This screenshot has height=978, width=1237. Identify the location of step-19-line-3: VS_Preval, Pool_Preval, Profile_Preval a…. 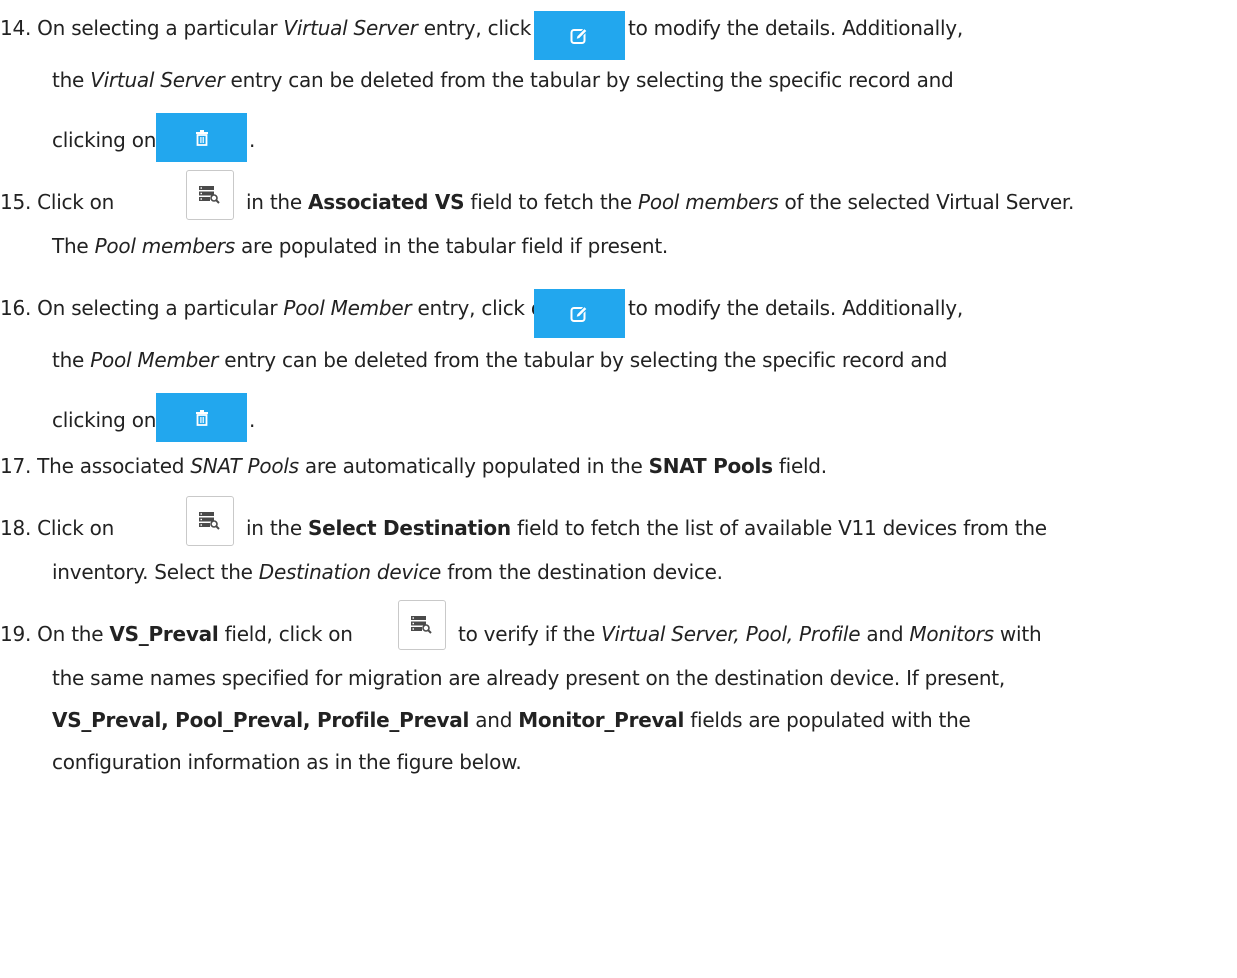
(511, 720).